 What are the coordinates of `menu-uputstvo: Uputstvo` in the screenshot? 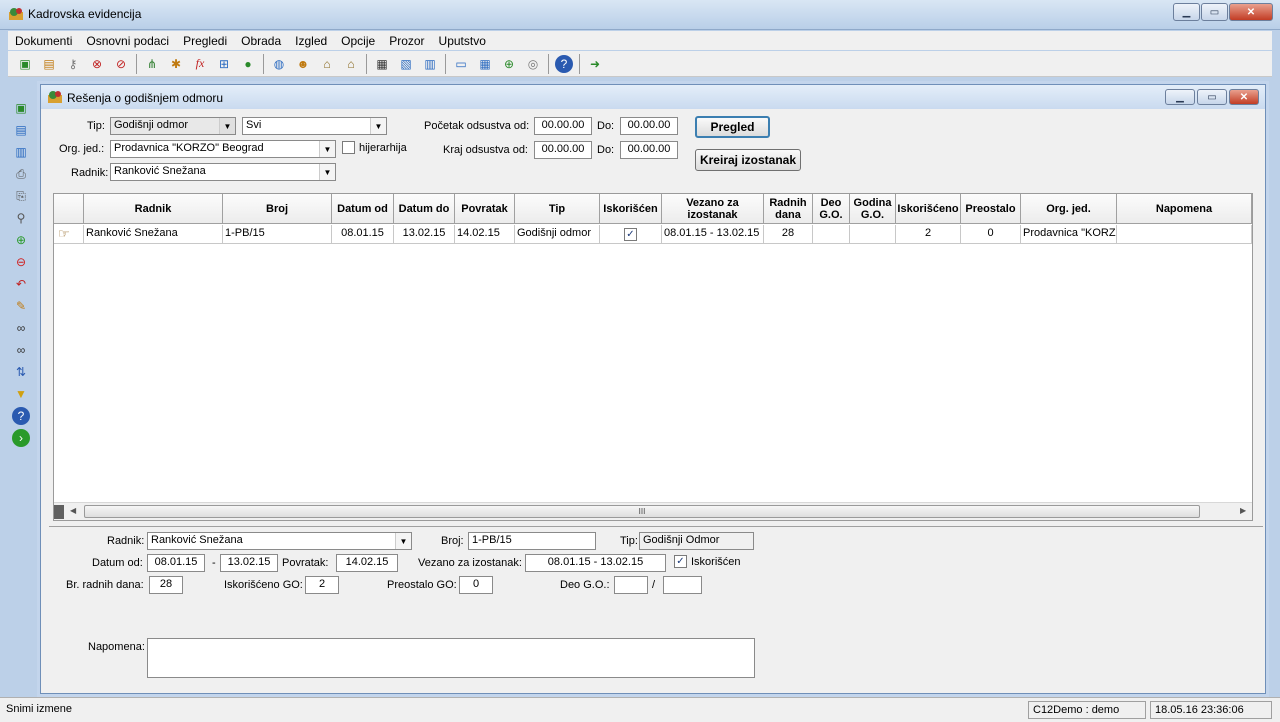 It's located at (462, 41).